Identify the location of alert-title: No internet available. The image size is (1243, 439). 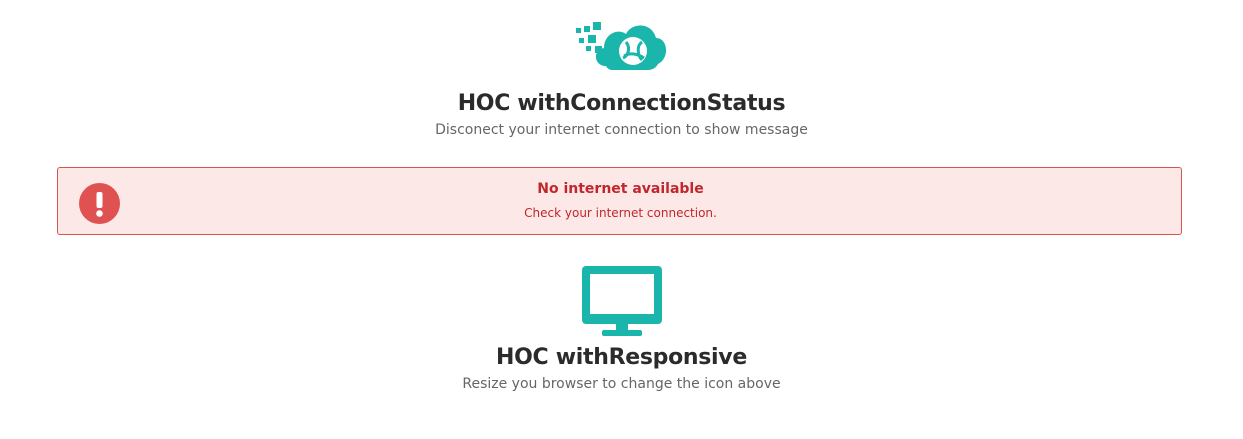
(620, 189).